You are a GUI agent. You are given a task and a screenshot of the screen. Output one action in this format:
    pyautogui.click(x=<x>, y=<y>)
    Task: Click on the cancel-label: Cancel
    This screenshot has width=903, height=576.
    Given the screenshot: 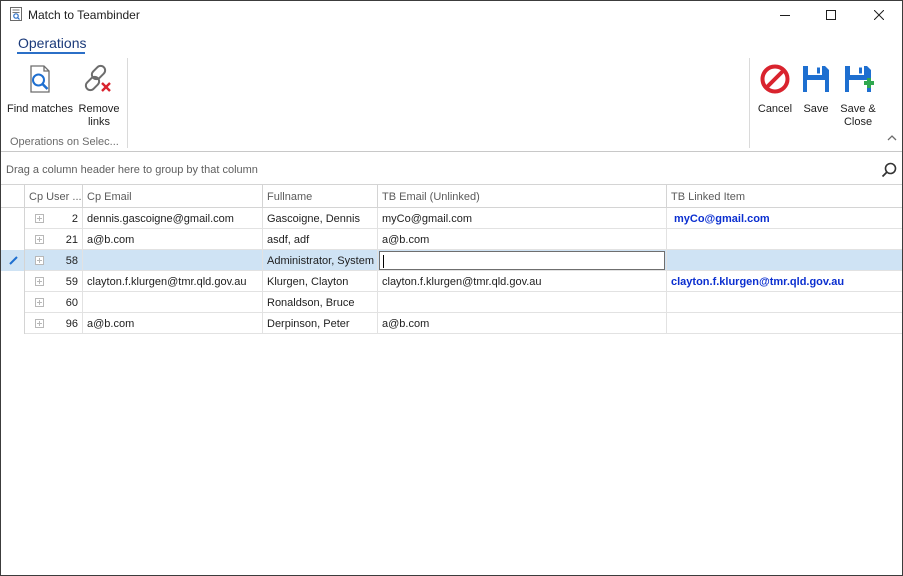 What is the action you would take?
    pyautogui.click(x=775, y=109)
    